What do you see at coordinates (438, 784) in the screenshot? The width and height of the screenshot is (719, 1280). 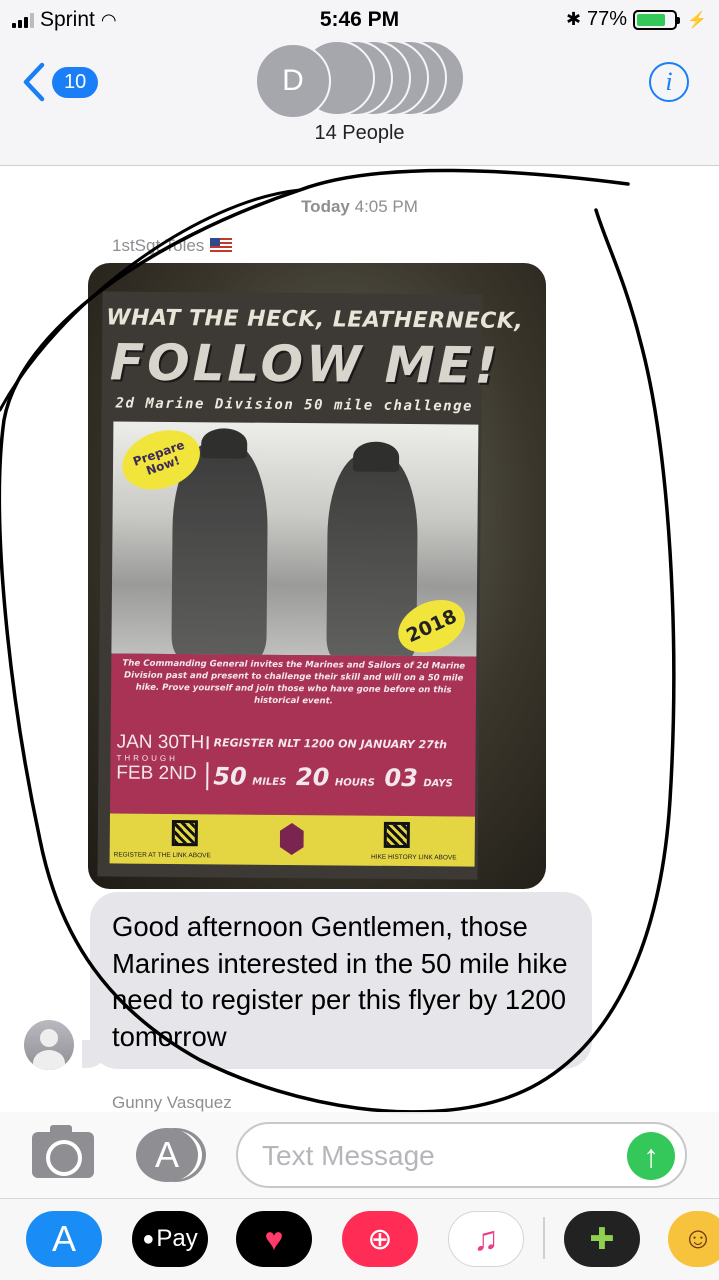 I see `days-unit: DAYS` at bounding box center [438, 784].